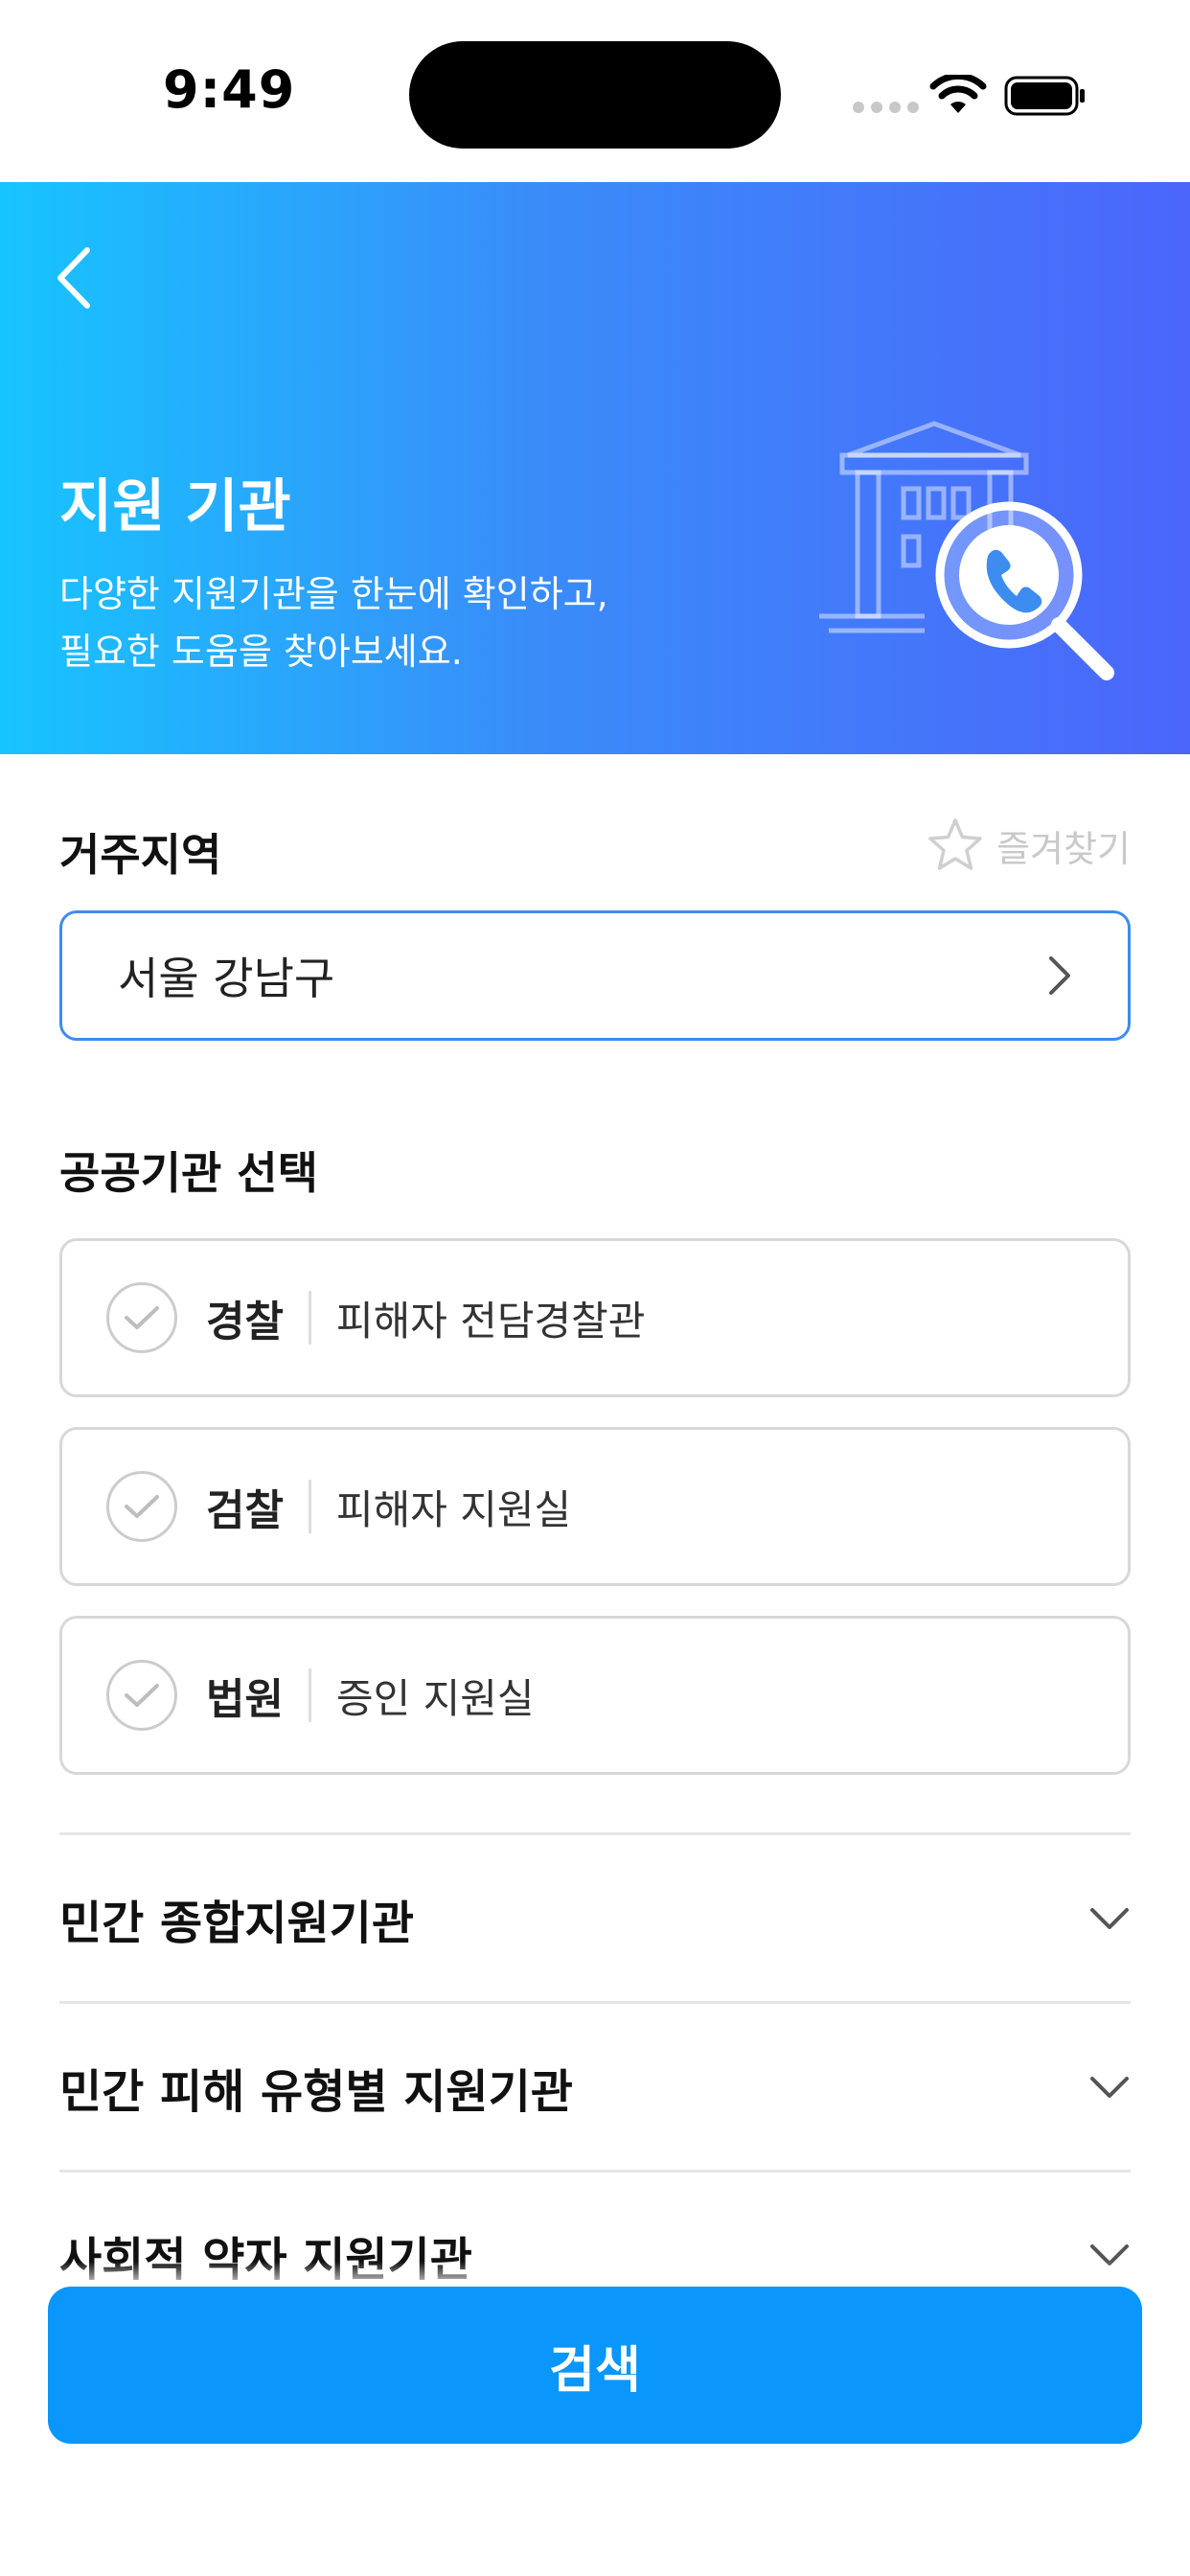 The width and height of the screenshot is (1190, 2576). Describe the element at coordinates (1044, 96) in the screenshot. I see `battery-icon` at that location.